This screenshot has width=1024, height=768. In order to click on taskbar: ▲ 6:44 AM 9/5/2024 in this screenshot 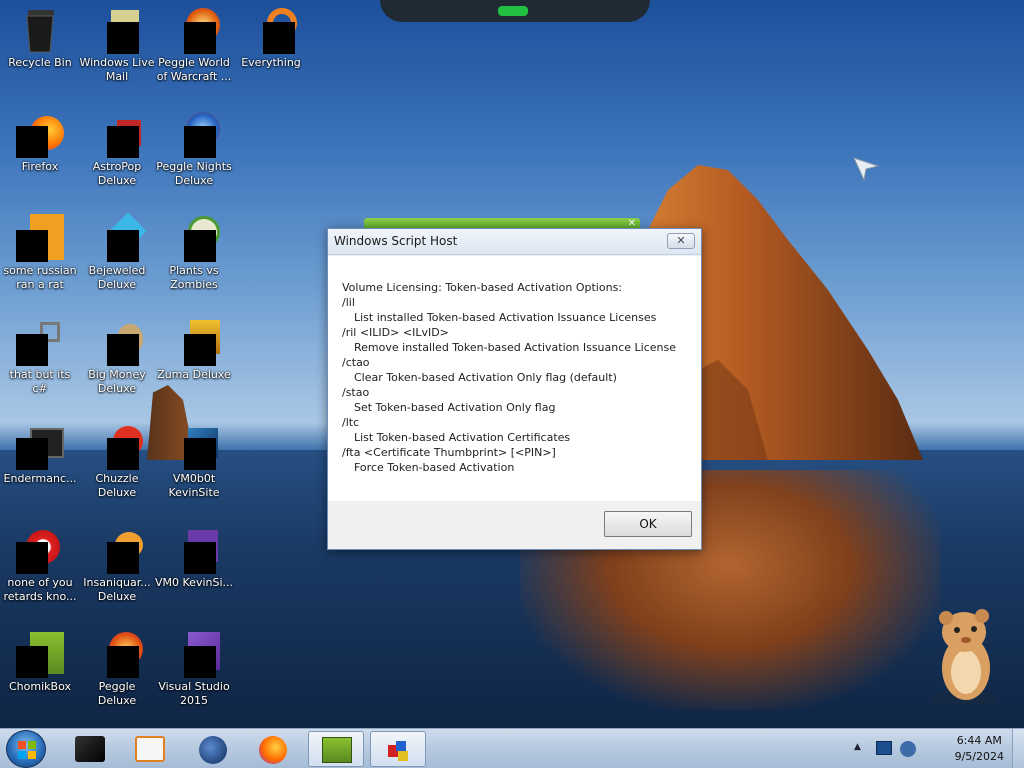, I will do `click(512, 748)`.